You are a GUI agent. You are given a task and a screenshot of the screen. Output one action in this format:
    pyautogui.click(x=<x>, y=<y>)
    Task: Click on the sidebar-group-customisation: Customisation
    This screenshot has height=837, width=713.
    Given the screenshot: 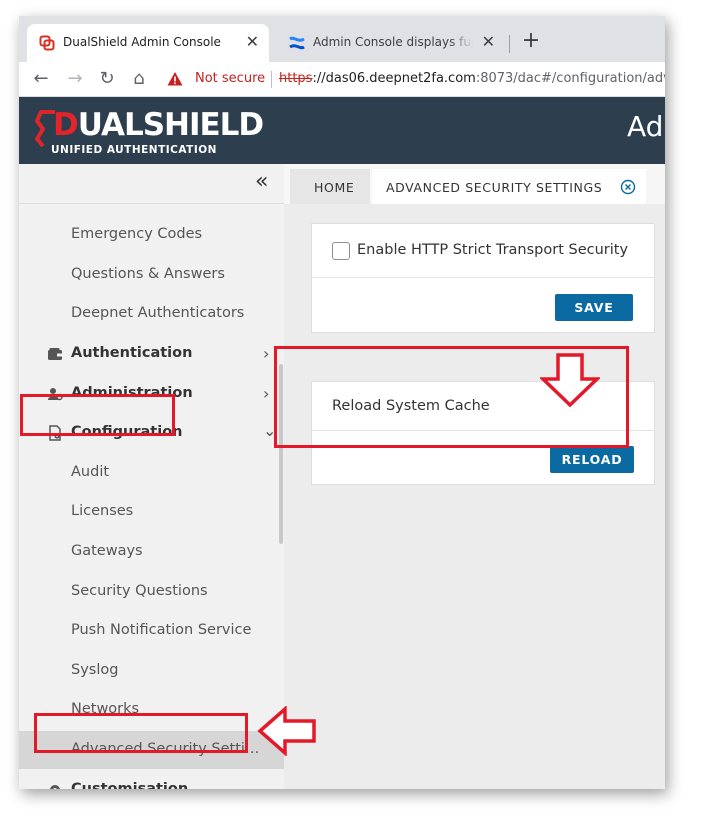 What is the action you would take?
    pyautogui.click(x=151, y=782)
    